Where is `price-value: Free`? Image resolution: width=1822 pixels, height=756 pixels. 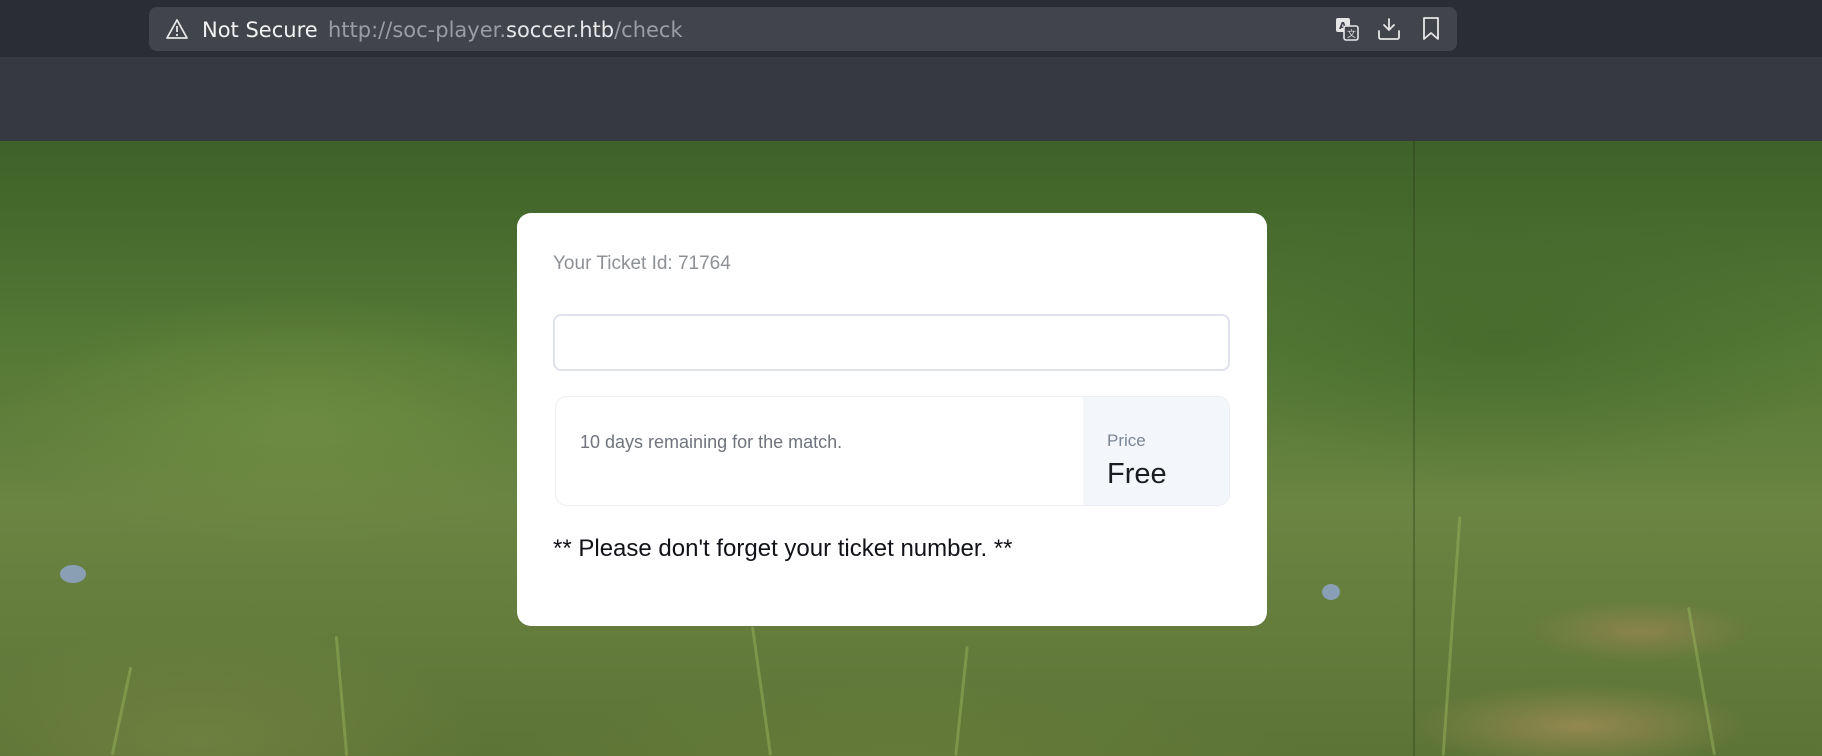
price-value: Free is located at coordinates (1137, 474).